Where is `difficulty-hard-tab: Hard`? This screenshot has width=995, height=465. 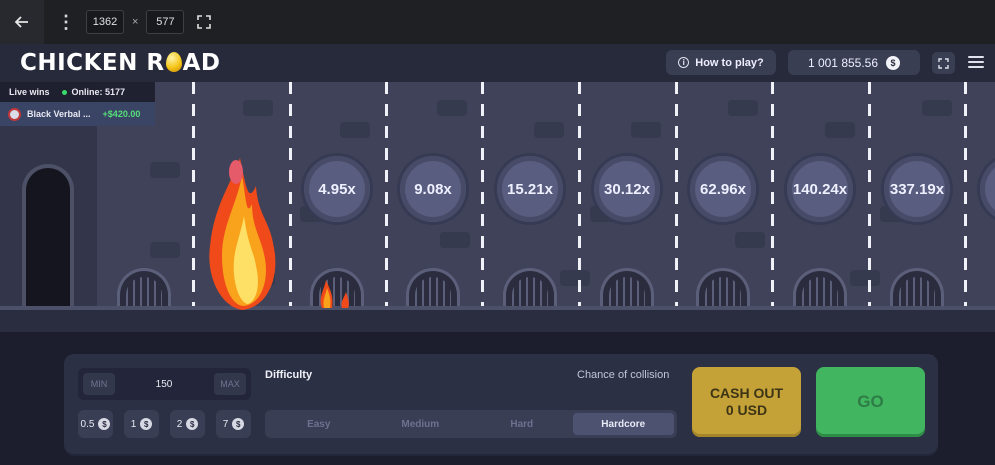 difficulty-hard-tab: Hard is located at coordinates (522, 424).